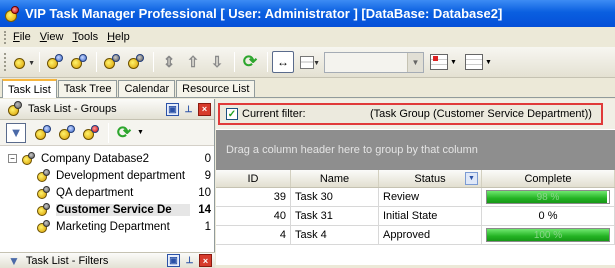 Image resolution: width=615 pixels, height=268 pixels. I want to click on cell-name: Task 31, so click(335, 216).